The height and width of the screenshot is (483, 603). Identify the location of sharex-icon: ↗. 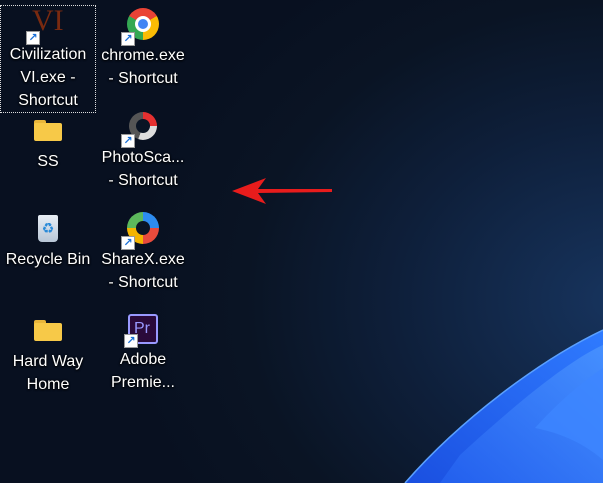
(140, 231).